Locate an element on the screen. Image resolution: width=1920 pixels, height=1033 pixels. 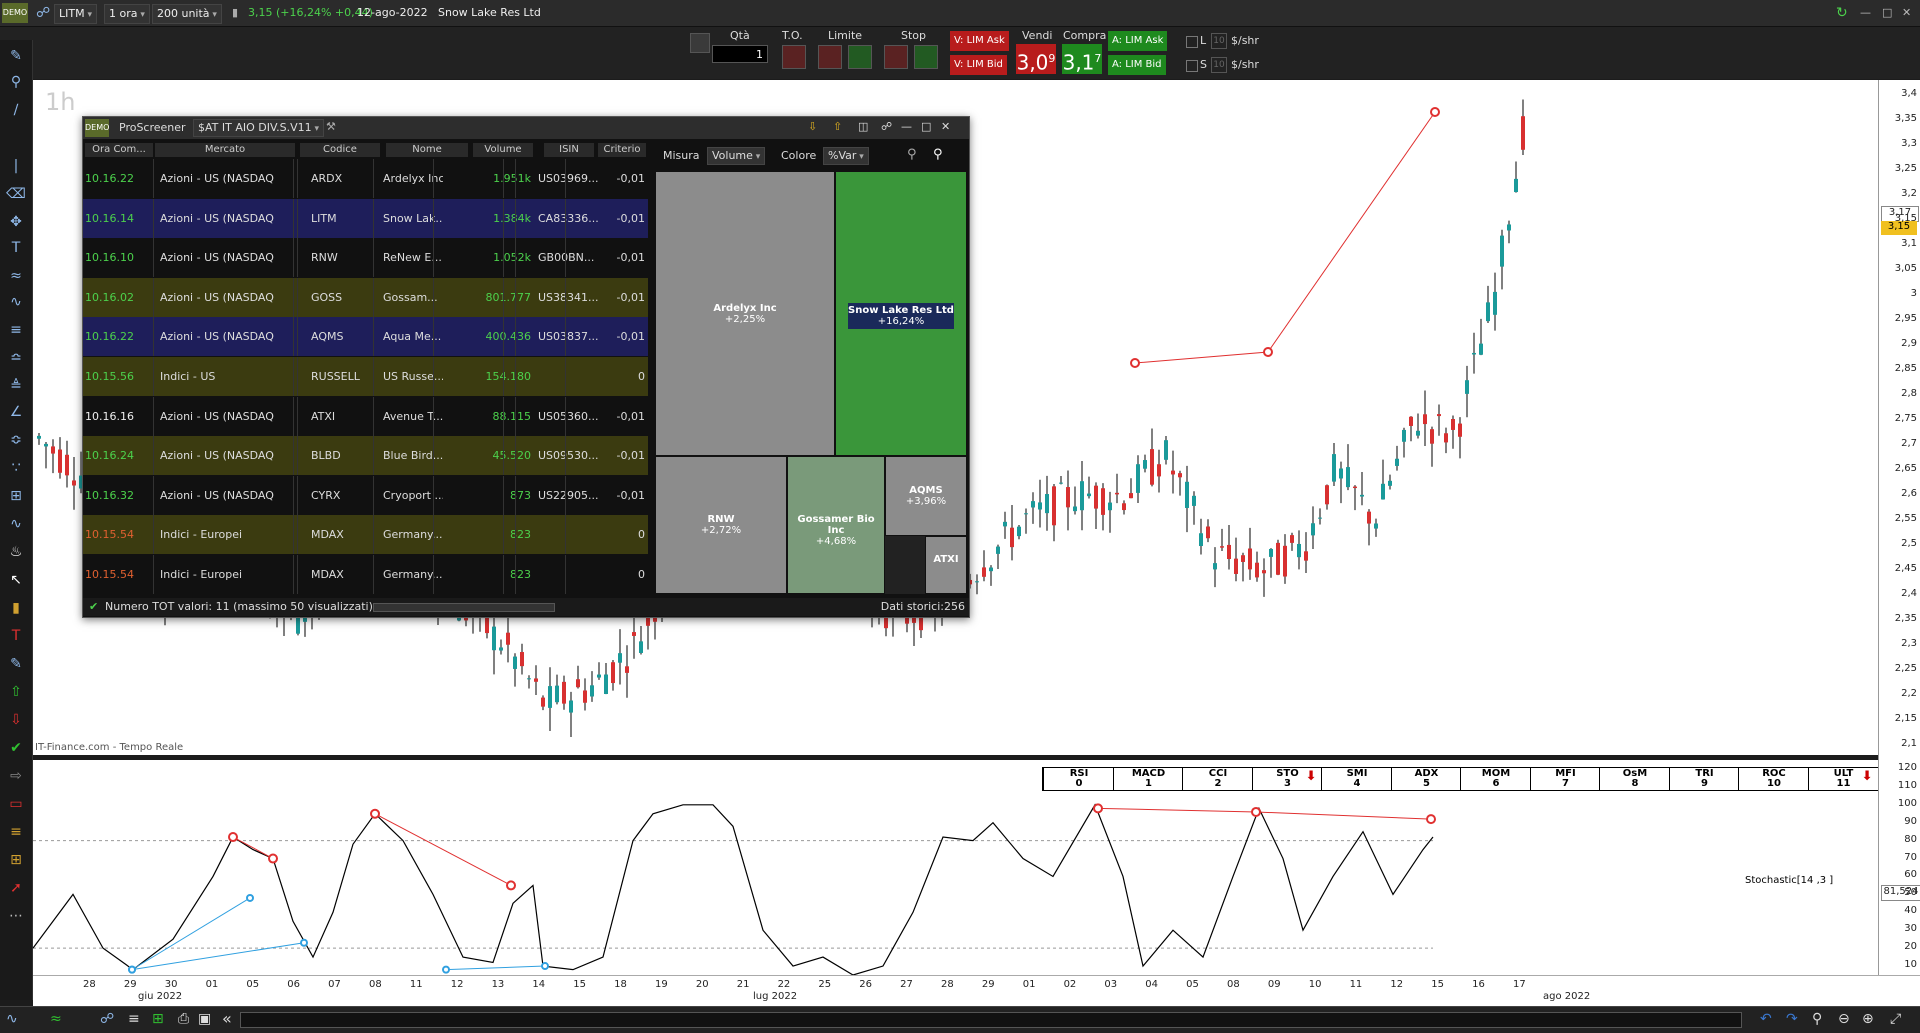
zoom-out-icon: ⚲ is located at coordinates (912, 154).